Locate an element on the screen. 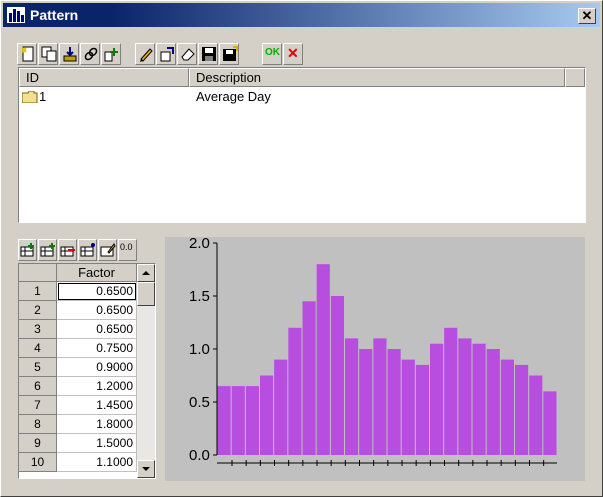 Image resolution: width=603 pixels, height=497 pixels. save-icon is located at coordinates (209, 54).